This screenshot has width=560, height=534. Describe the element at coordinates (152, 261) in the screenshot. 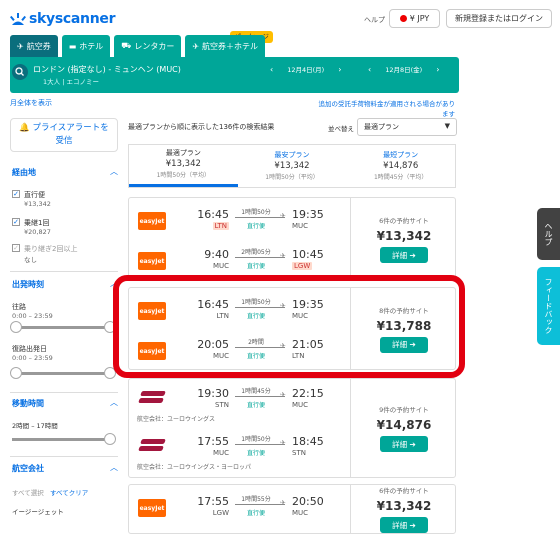

I see `airline-logo-text: easyJet` at that location.